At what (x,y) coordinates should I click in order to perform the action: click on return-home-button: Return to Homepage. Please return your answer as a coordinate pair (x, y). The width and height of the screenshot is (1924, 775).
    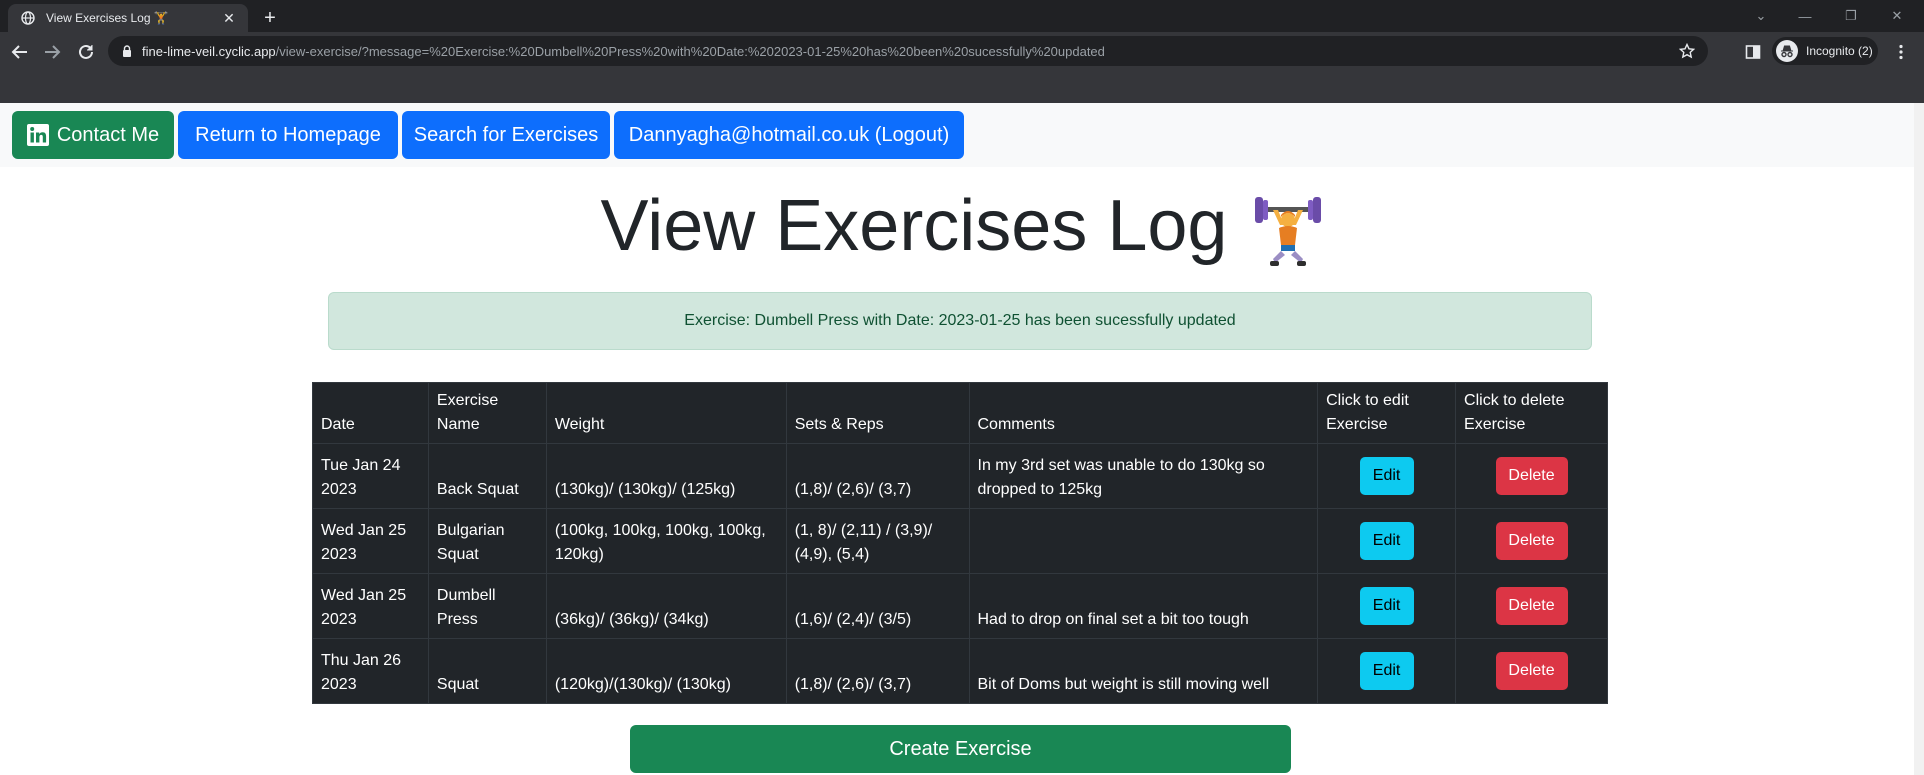
    Looking at the image, I should click on (288, 135).